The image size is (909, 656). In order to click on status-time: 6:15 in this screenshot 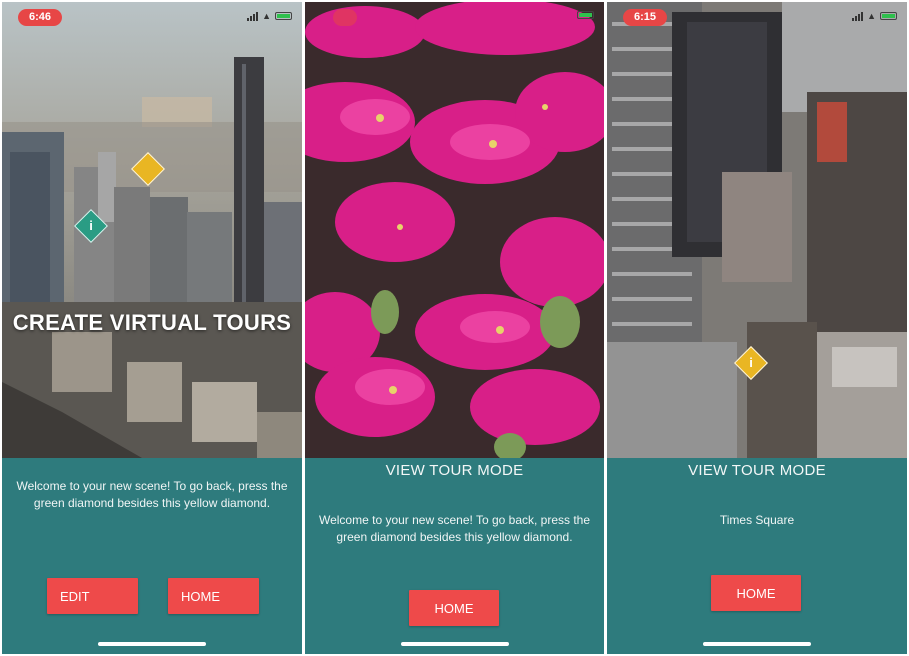, I will do `click(645, 17)`.